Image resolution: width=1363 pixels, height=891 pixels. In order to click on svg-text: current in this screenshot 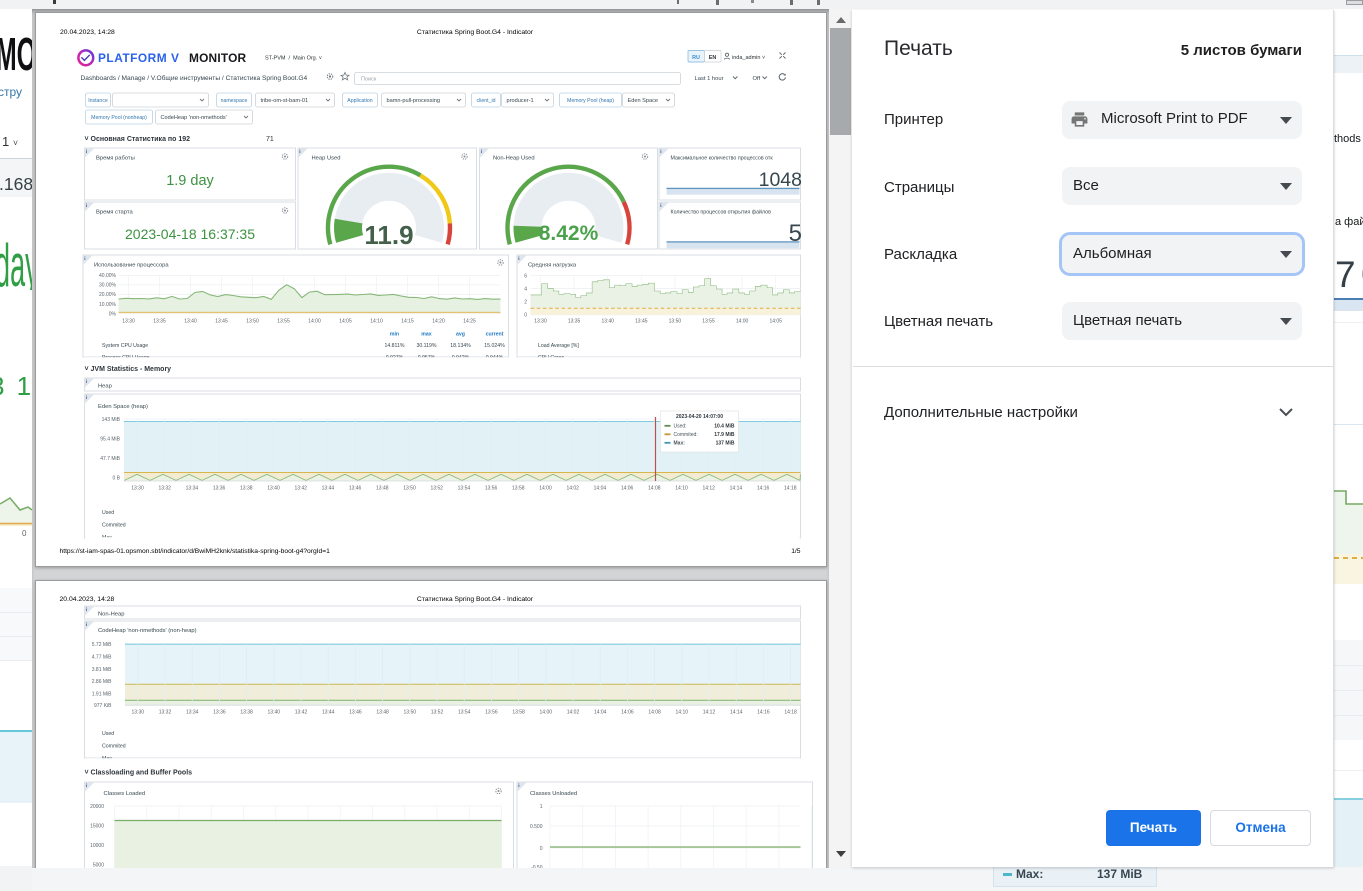, I will do `click(495, 335)`.